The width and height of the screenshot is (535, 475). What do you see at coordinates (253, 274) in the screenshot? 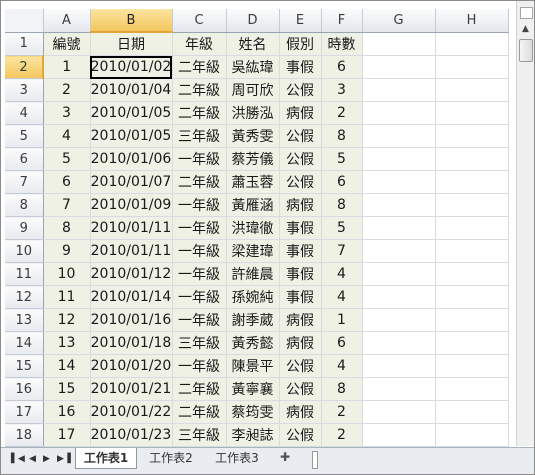
I see `cell-d: 許維晨` at bounding box center [253, 274].